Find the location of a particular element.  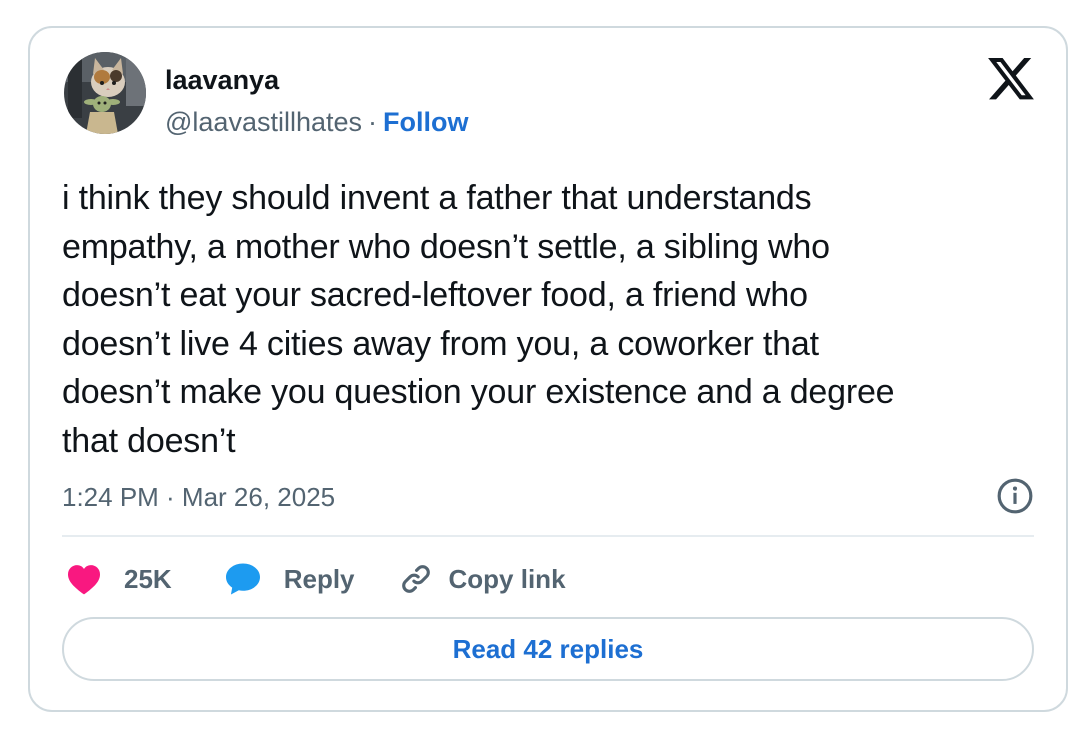

author-handle: @laavastillhates is located at coordinates (263, 122).